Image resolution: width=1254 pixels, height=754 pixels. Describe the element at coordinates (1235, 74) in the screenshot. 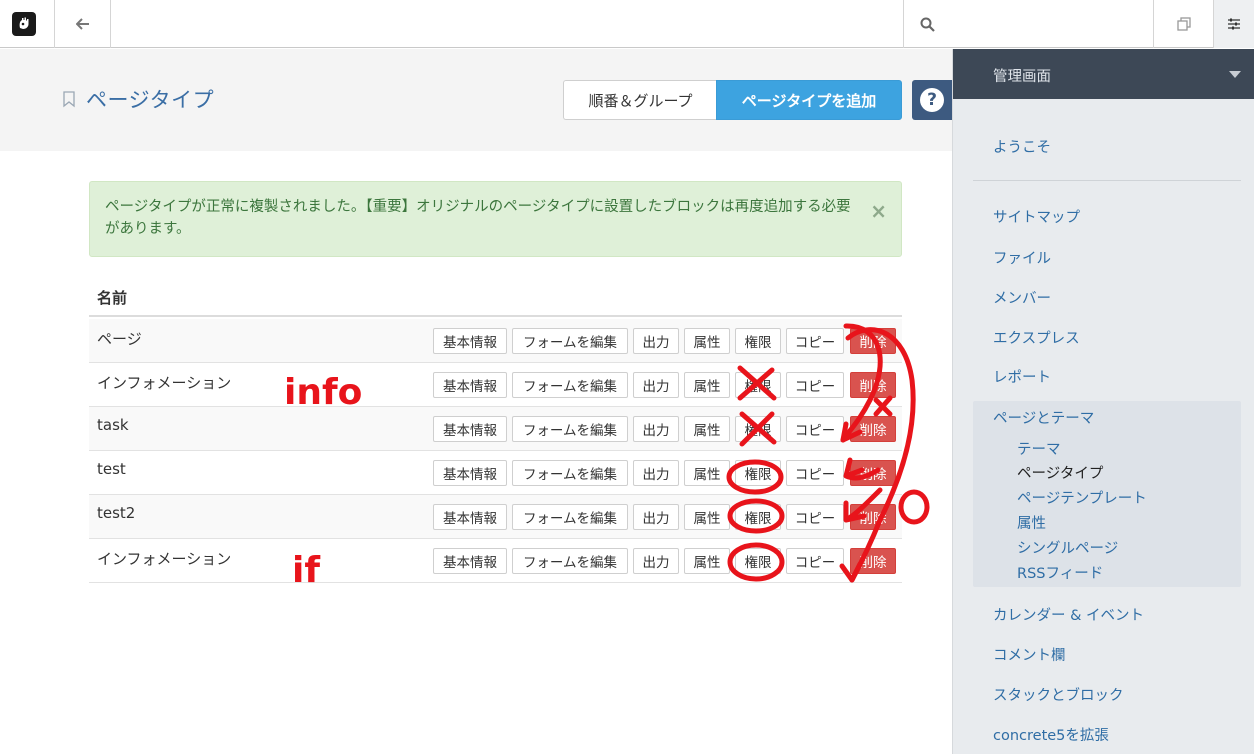

I see `caret-down-icon` at that location.